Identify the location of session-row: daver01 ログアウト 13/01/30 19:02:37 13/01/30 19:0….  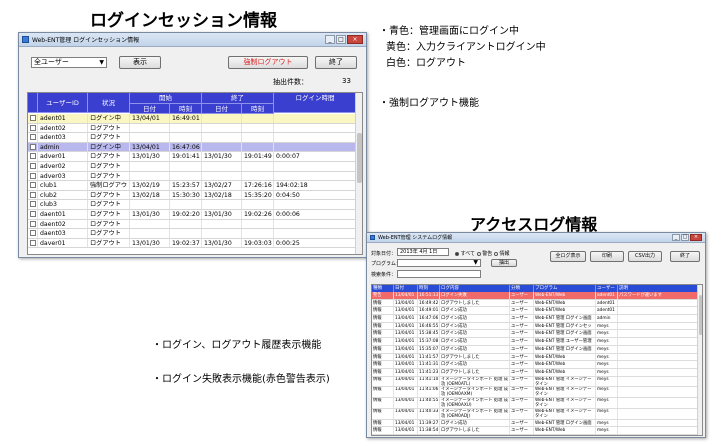
(195, 243).